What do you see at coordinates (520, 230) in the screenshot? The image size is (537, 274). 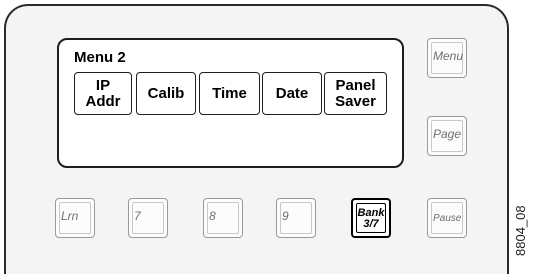 I see `figure-id: 8804_08` at bounding box center [520, 230].